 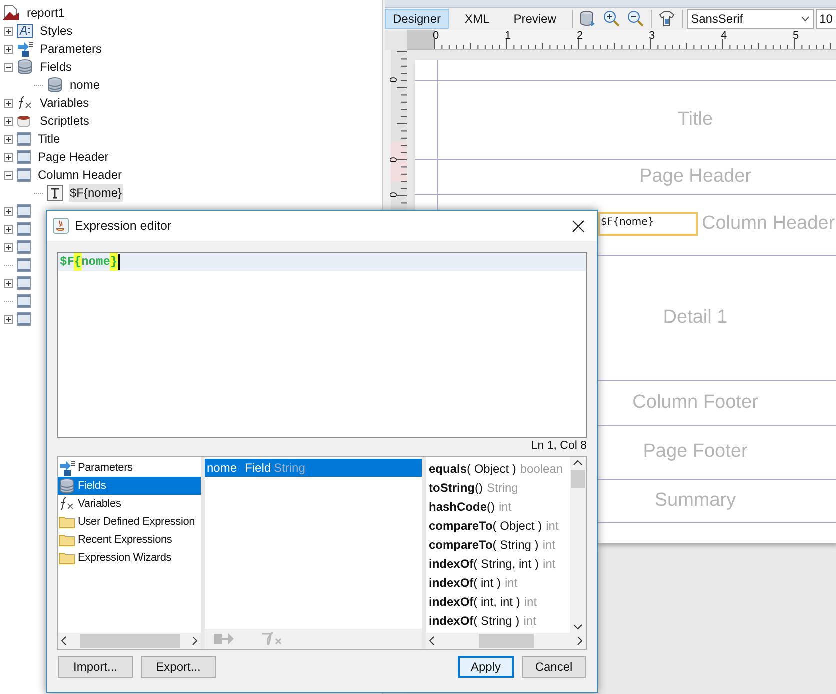 I want to click on band-label: Page Header, so click(x=696, y=176).